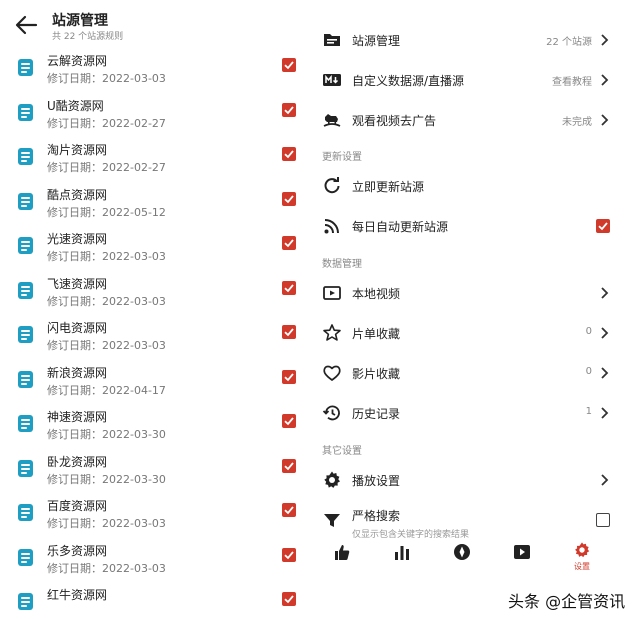  Describe the element at coordinates (460, 120) in the screenshot. I see `settings-item-ad-free: 观看视频去广告 未完成` at that location.